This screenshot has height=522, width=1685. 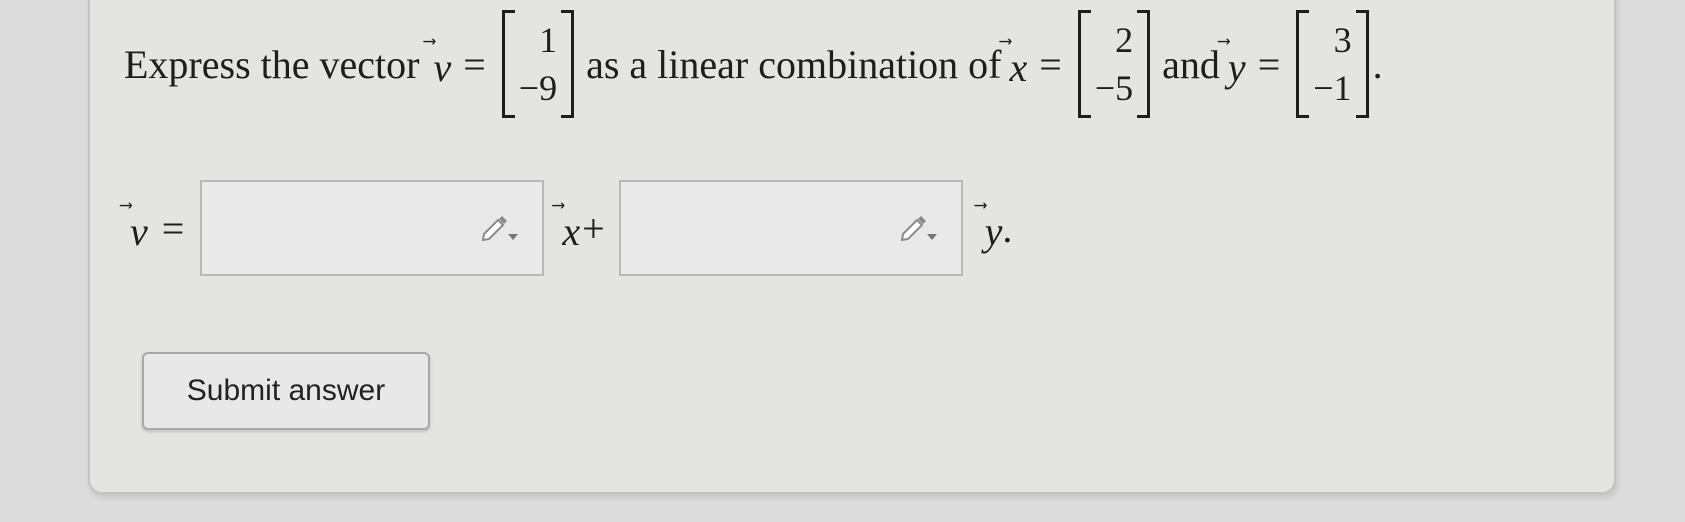 What do you see at coordinates (1377, 64) in the screenshot?
I see `question-end-punct: .` at bounding box center [1377, 64].